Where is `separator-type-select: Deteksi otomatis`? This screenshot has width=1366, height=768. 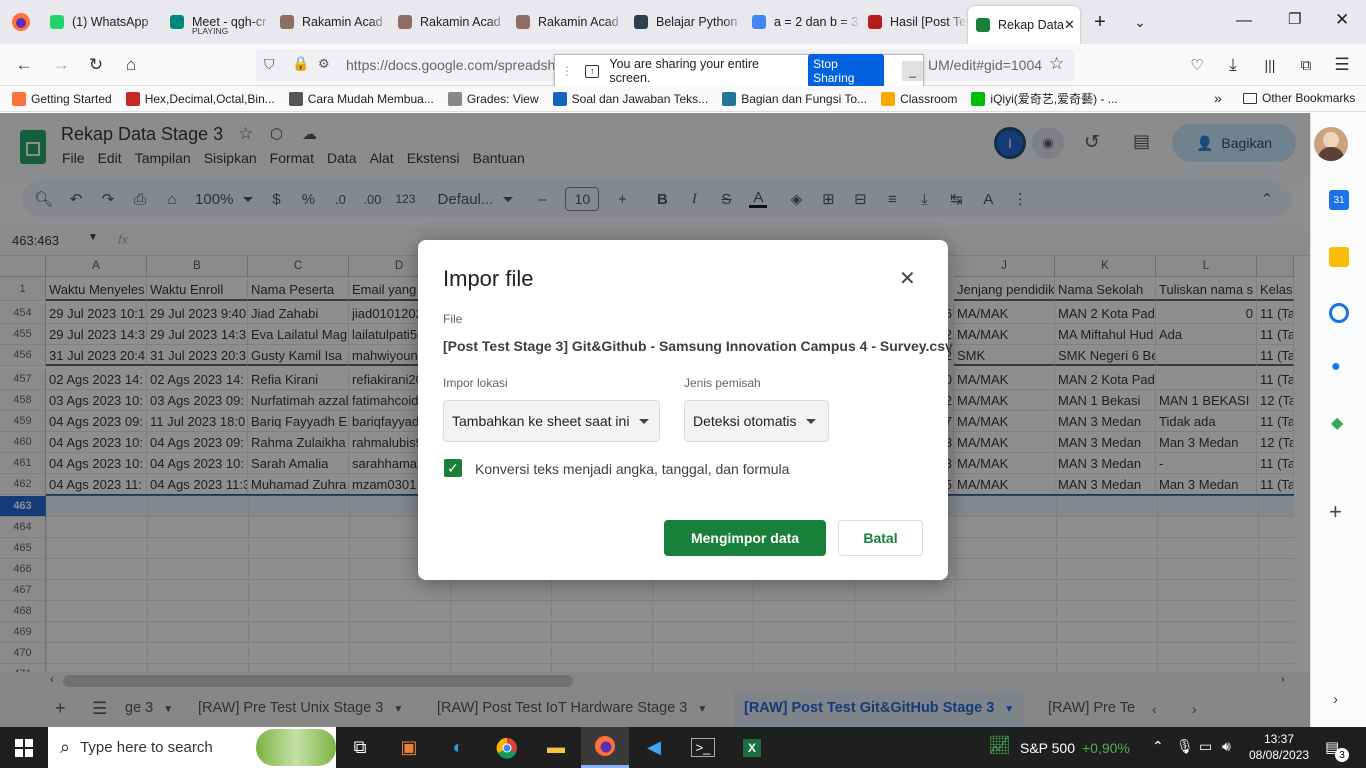 separator-type-select: Deteksi otomatis is located at coordinates (756, 421).